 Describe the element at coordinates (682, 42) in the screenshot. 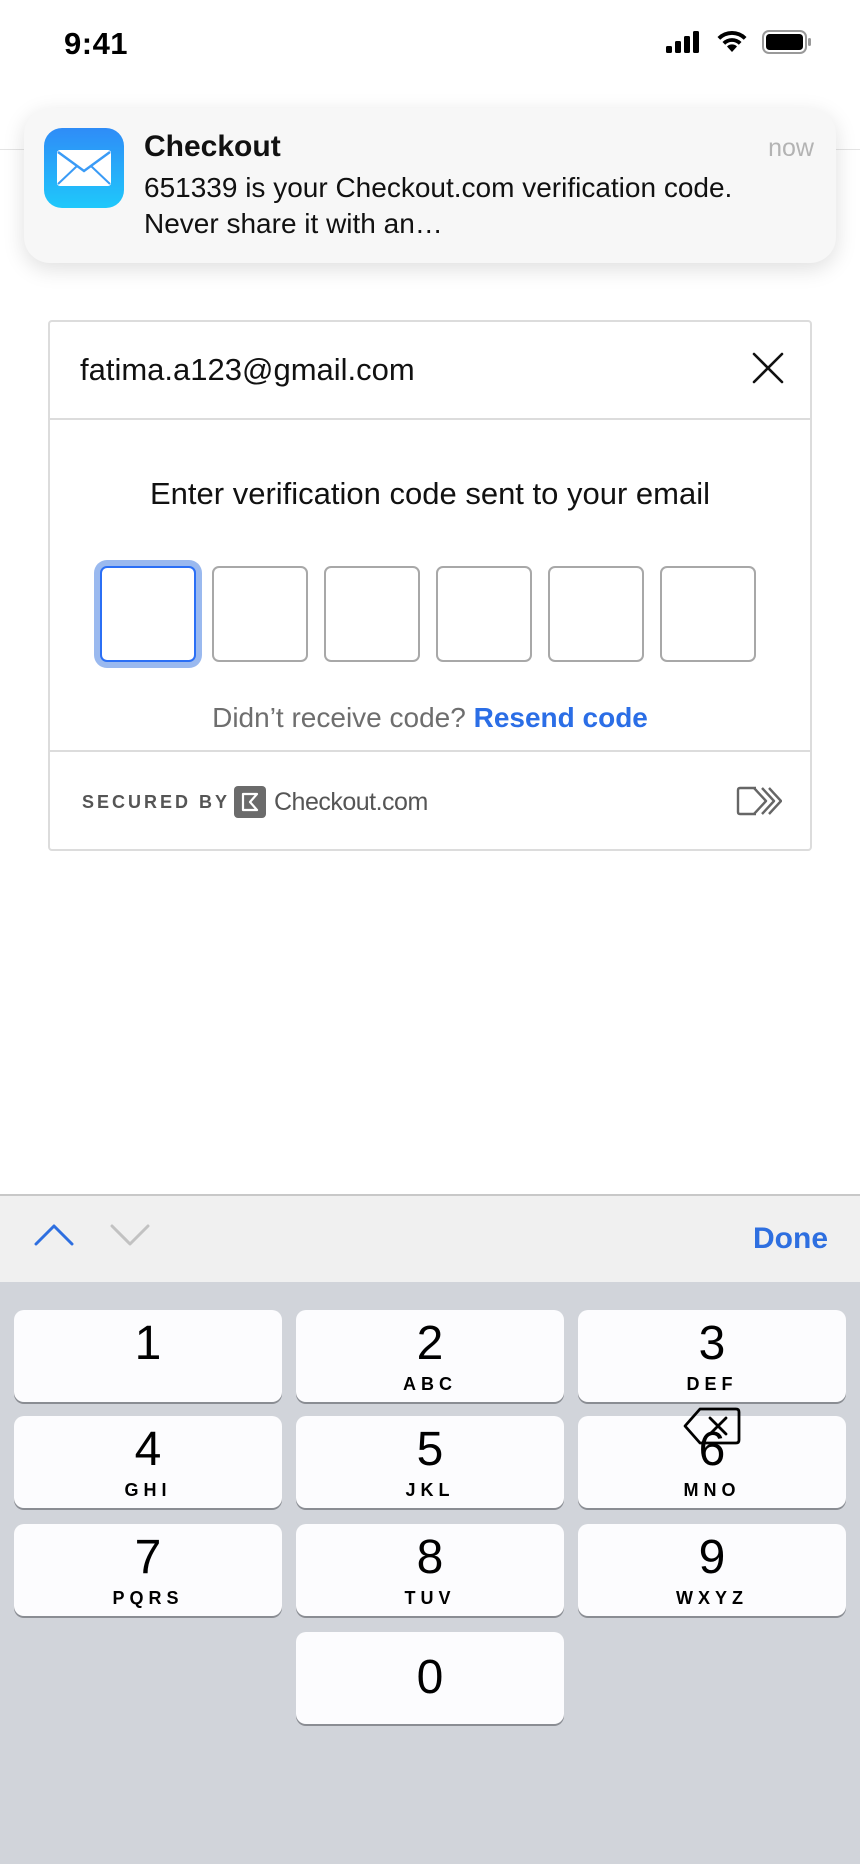

I see `signal-icon` at that location.